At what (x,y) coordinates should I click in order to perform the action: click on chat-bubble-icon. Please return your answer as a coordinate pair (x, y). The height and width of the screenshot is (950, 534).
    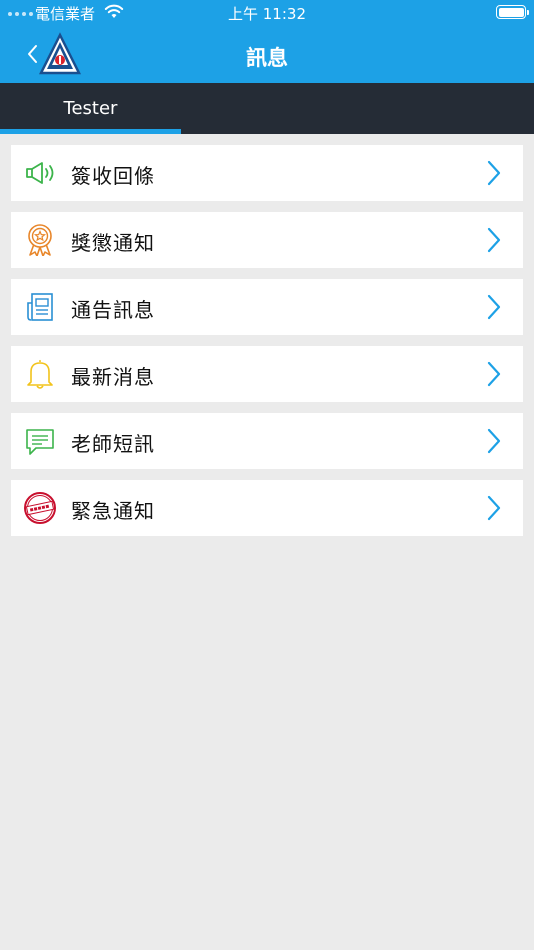
    Looking at the image, I should click on (40, 442).